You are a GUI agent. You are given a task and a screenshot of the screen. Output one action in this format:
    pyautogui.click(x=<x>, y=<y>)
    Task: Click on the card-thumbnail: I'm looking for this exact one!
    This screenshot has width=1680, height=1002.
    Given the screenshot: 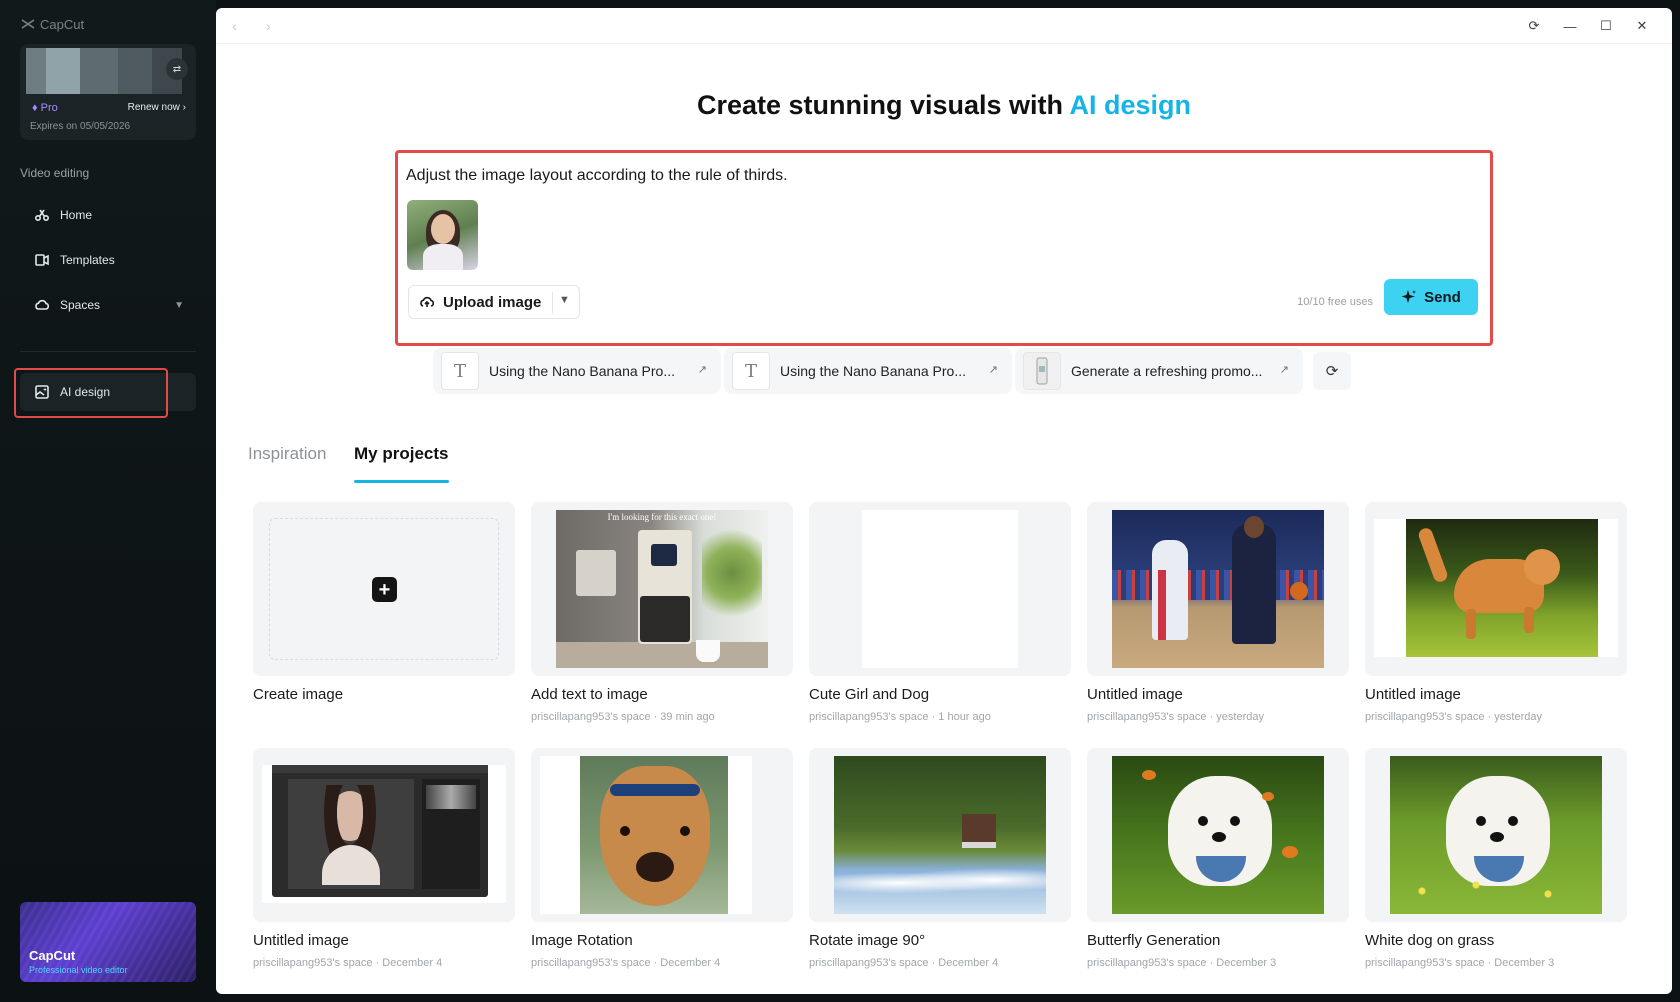 What is the action you would take?
    pyautogui.click(x=662, y=589)
    